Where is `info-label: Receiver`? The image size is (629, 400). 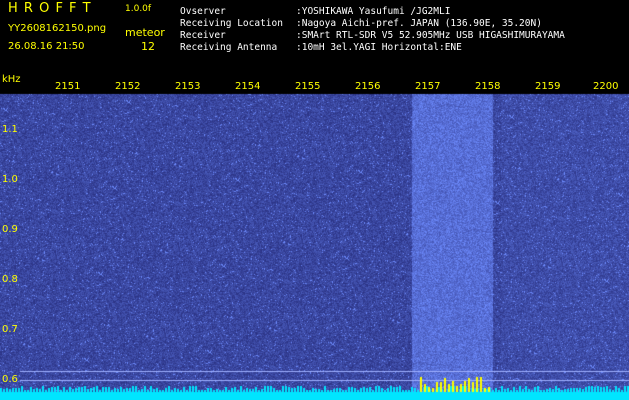
info-label: Receiver is located at coordinates (203, 35).